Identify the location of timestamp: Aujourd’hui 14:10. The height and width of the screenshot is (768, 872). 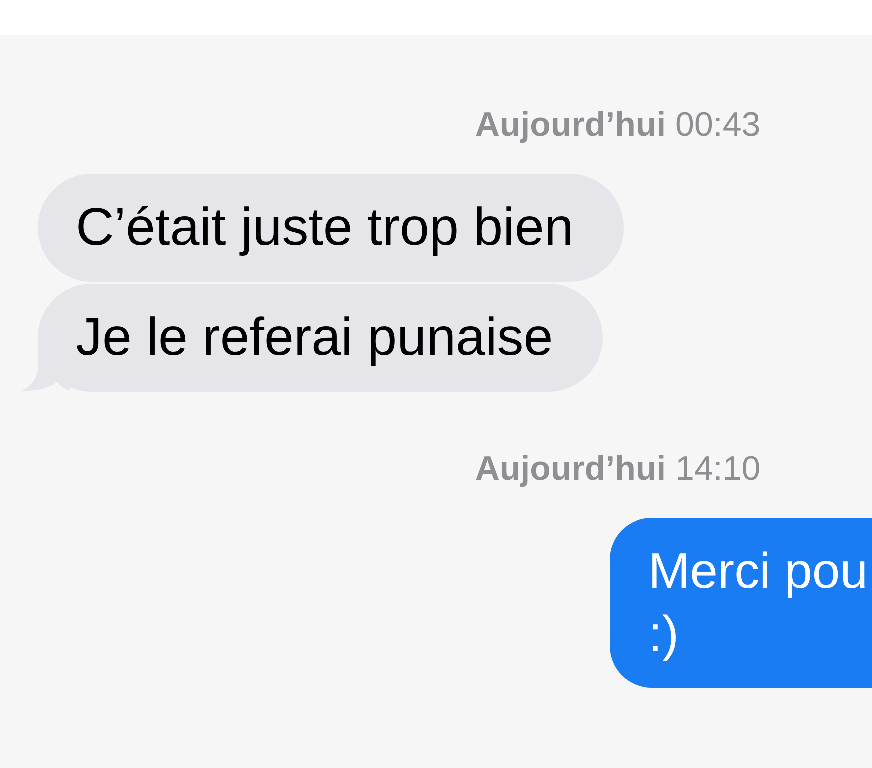
(618, 469).